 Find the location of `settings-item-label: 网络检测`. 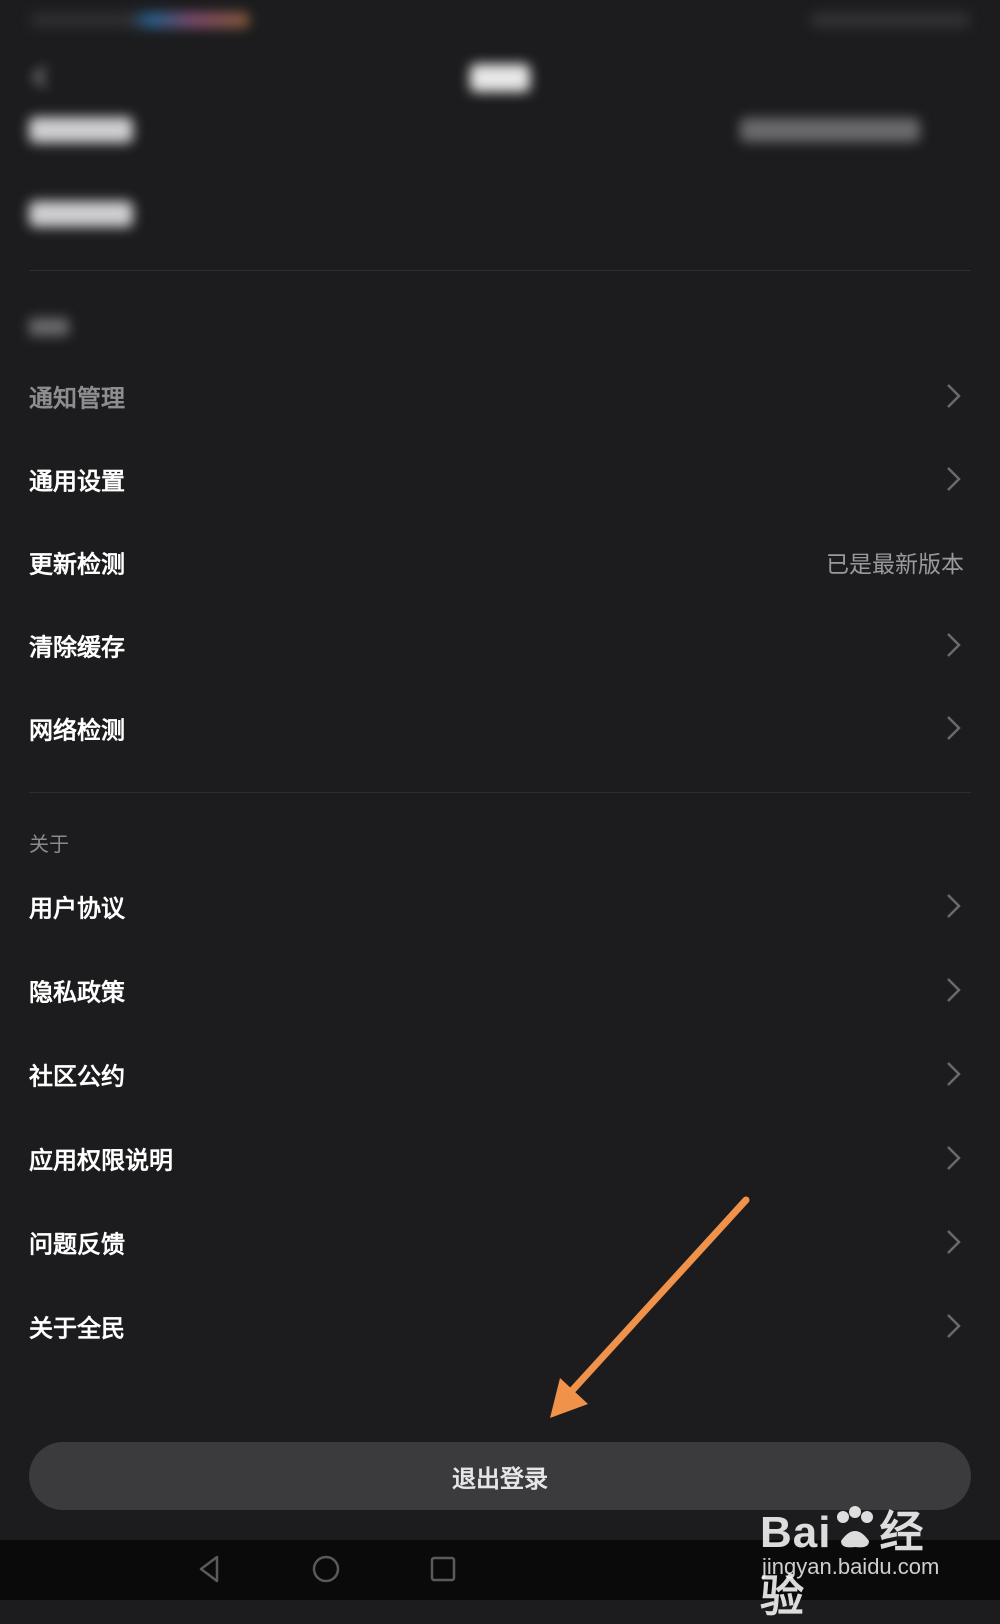

settings-item-label: 网络检测 is located at coordinates (77, 730).